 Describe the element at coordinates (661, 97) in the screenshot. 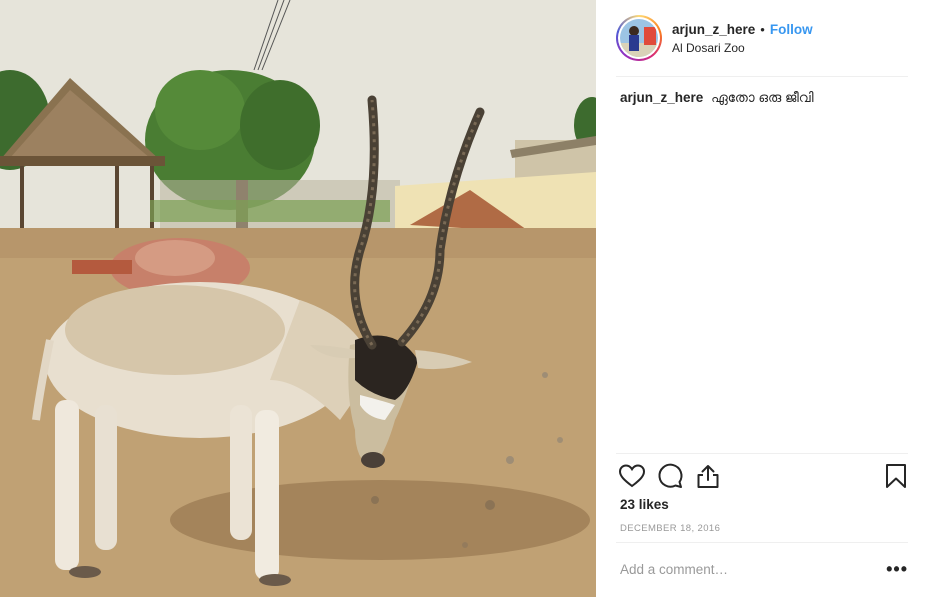

I see `caption-username-link: arjun_z_here` at that location.